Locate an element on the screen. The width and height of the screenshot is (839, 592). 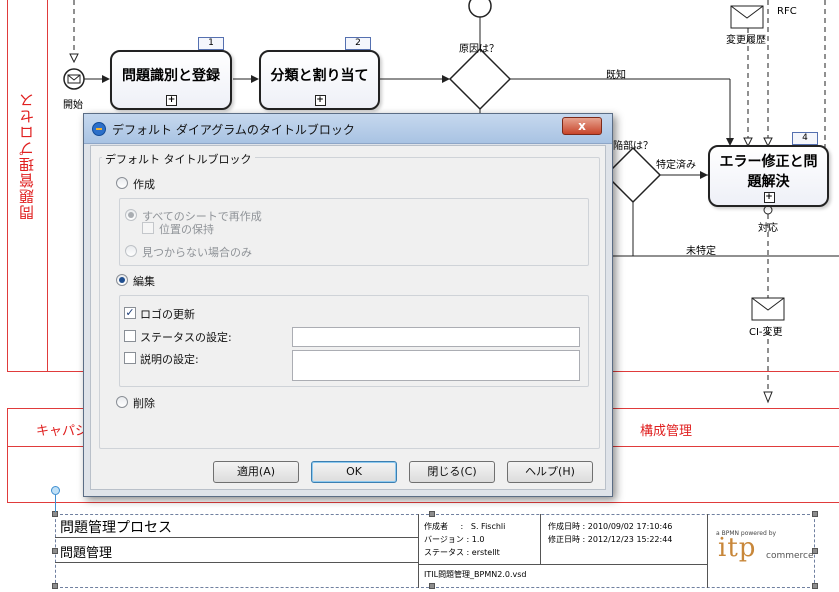
status-input is located at coordinates (436, 337).